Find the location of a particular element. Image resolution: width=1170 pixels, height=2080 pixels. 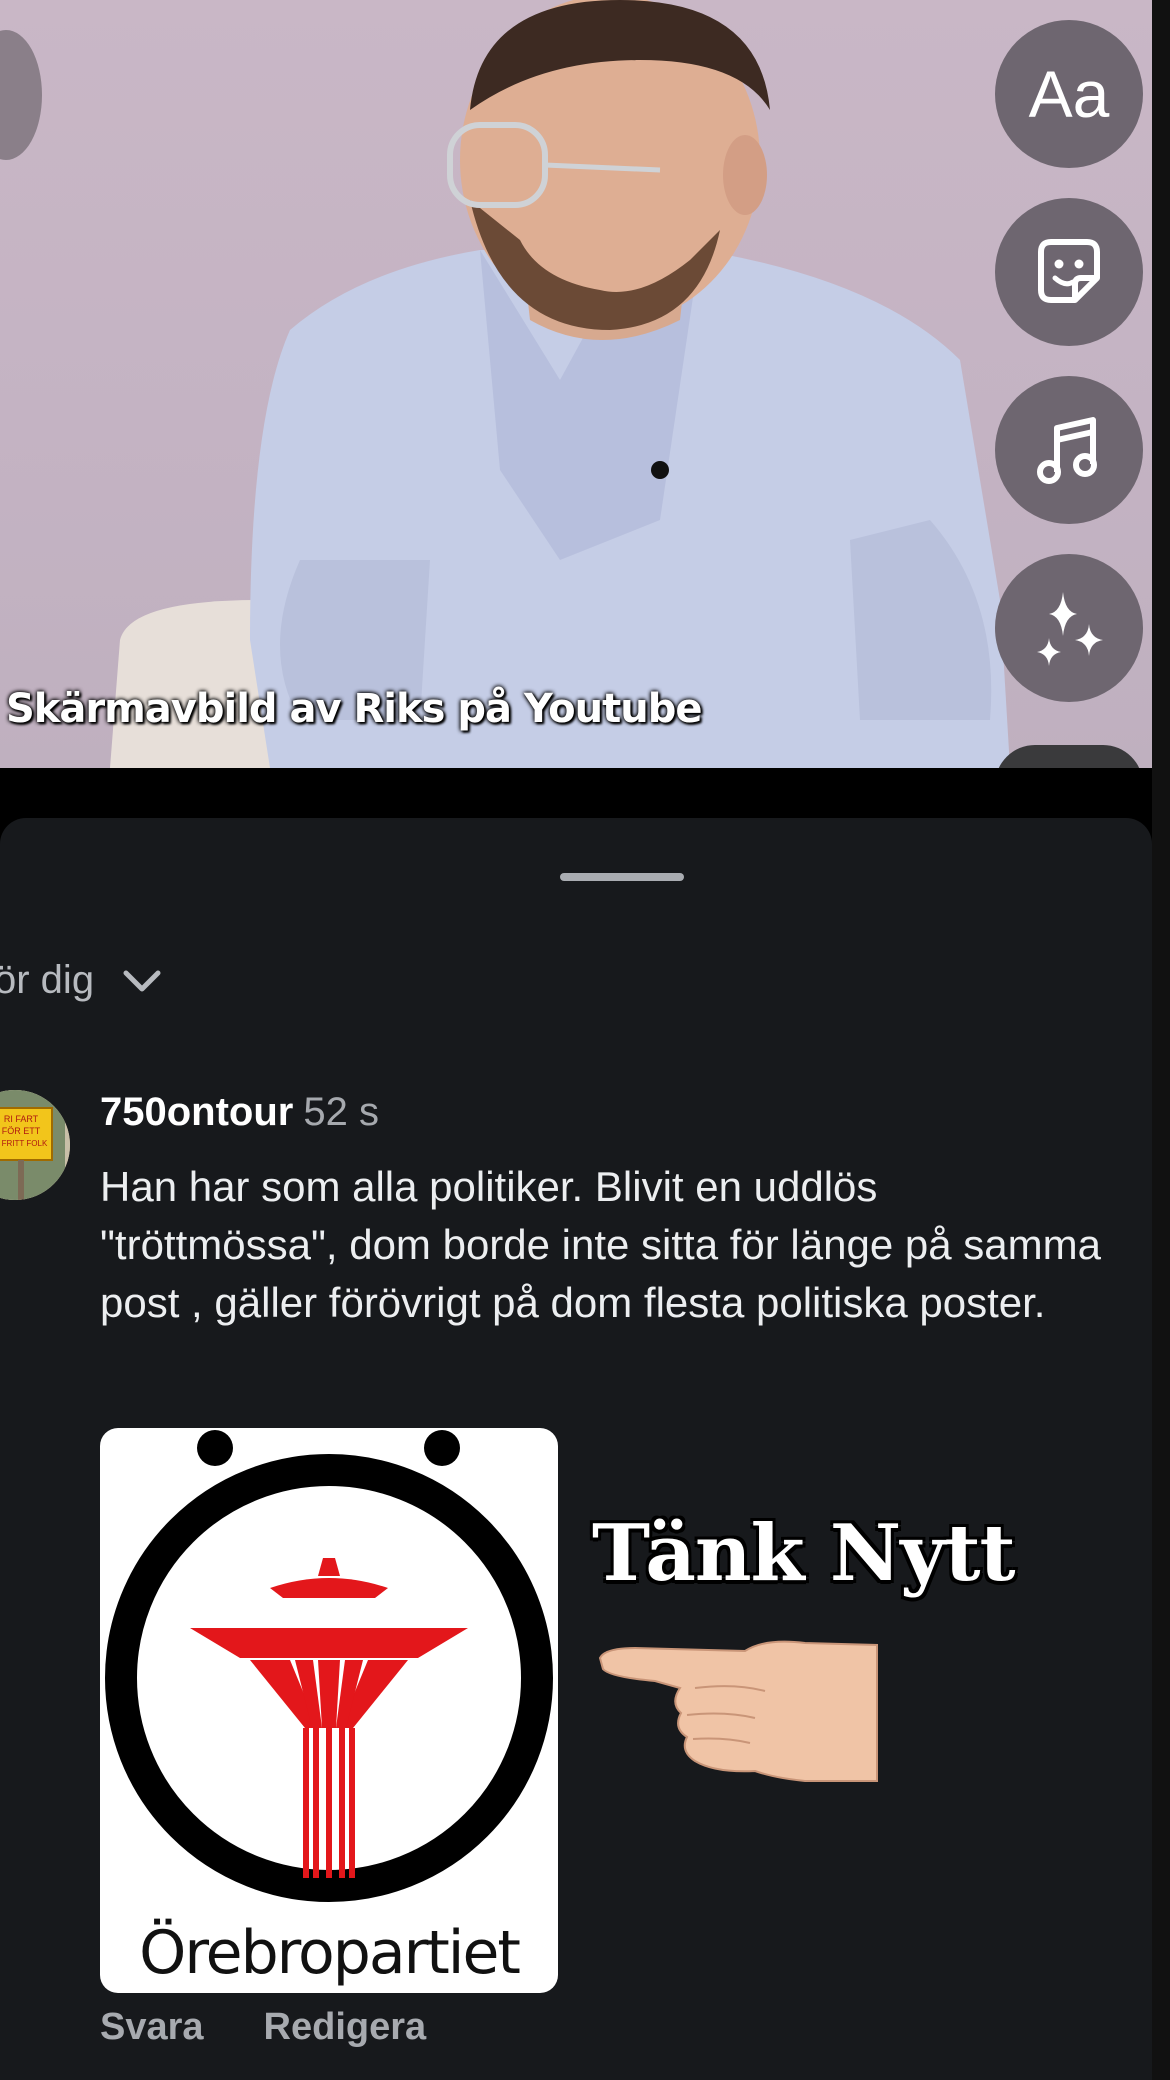

effects-tool-button is located at coordinates (1069, 628).